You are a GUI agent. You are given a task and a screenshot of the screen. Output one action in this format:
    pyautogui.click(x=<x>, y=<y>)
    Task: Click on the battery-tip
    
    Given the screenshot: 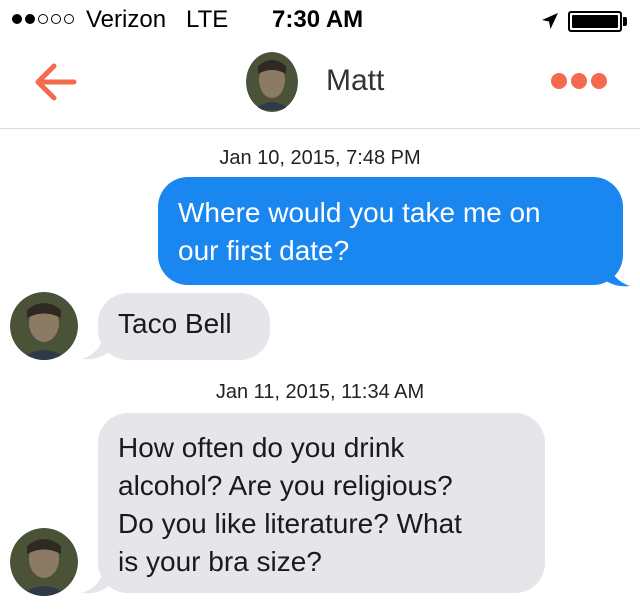 What is the action you would take?
    pyautogui.click(x=625, y=21)
    